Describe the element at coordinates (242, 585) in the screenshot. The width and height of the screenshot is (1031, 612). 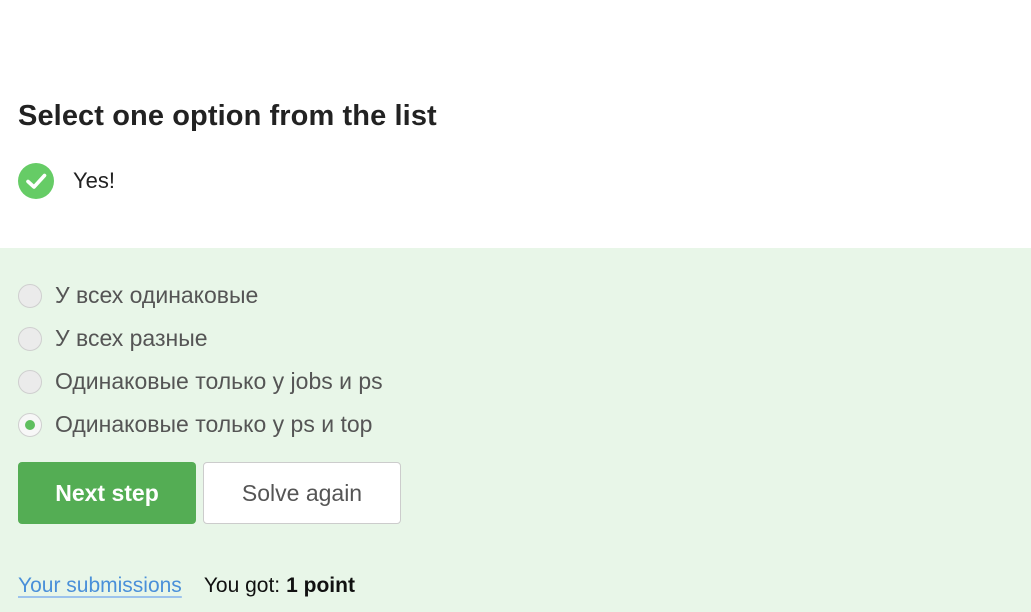
I see `score-prefix: You got:` at that location.